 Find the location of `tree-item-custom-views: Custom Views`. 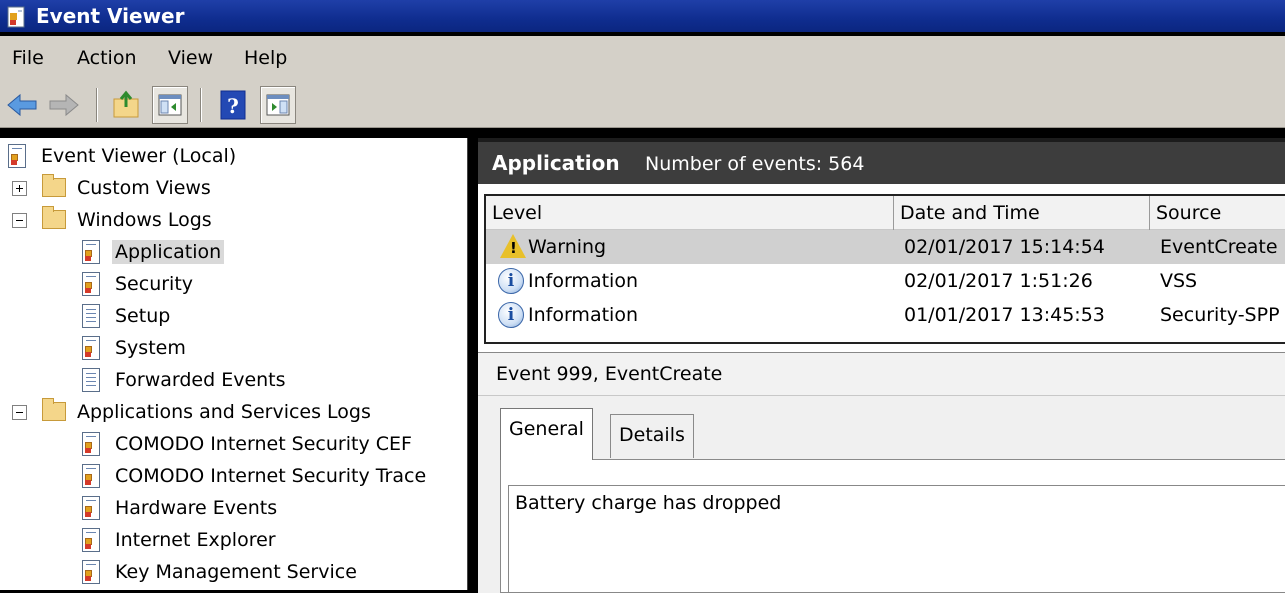

tree-item-custom-views: Custom Views is located at coordinates (128, 188).